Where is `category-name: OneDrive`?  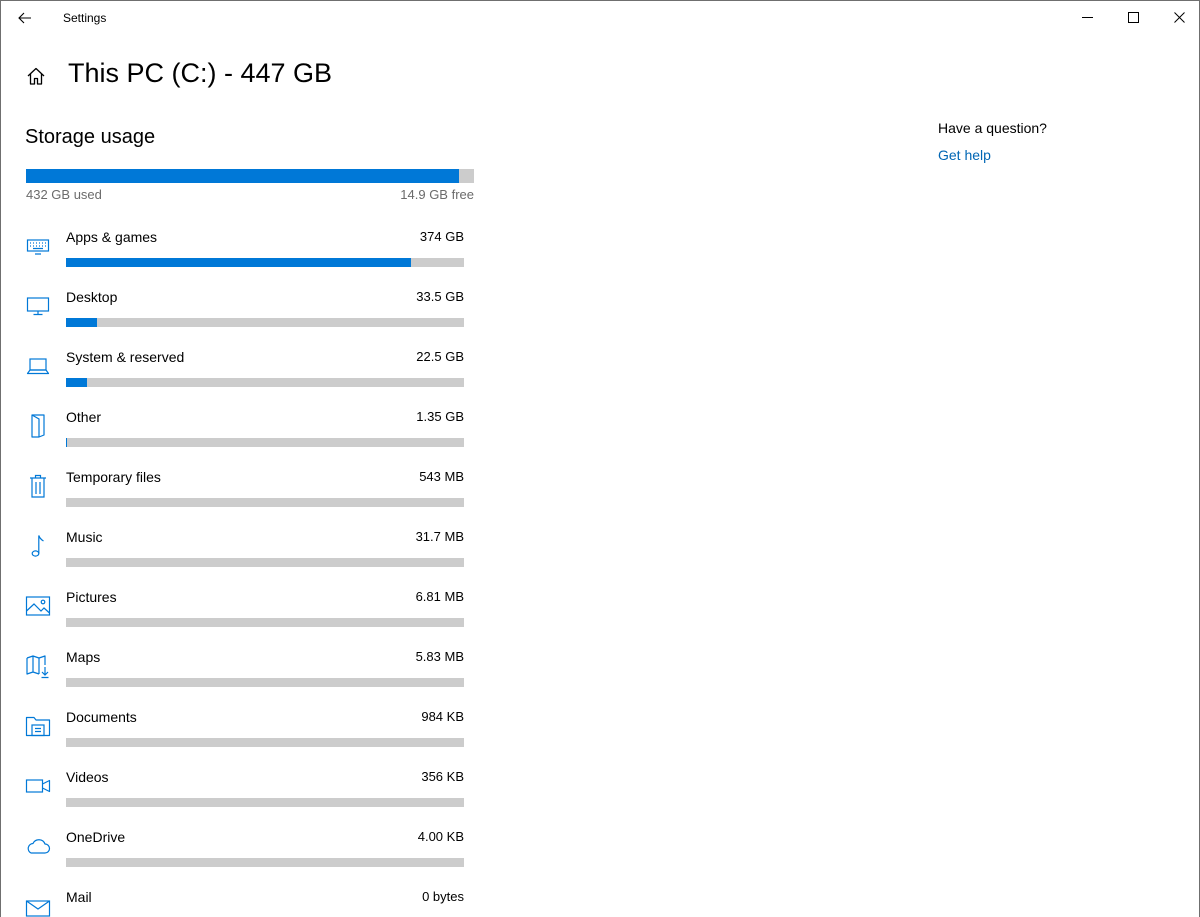
category-name: OneDrive is located at coordinates (96, 837).